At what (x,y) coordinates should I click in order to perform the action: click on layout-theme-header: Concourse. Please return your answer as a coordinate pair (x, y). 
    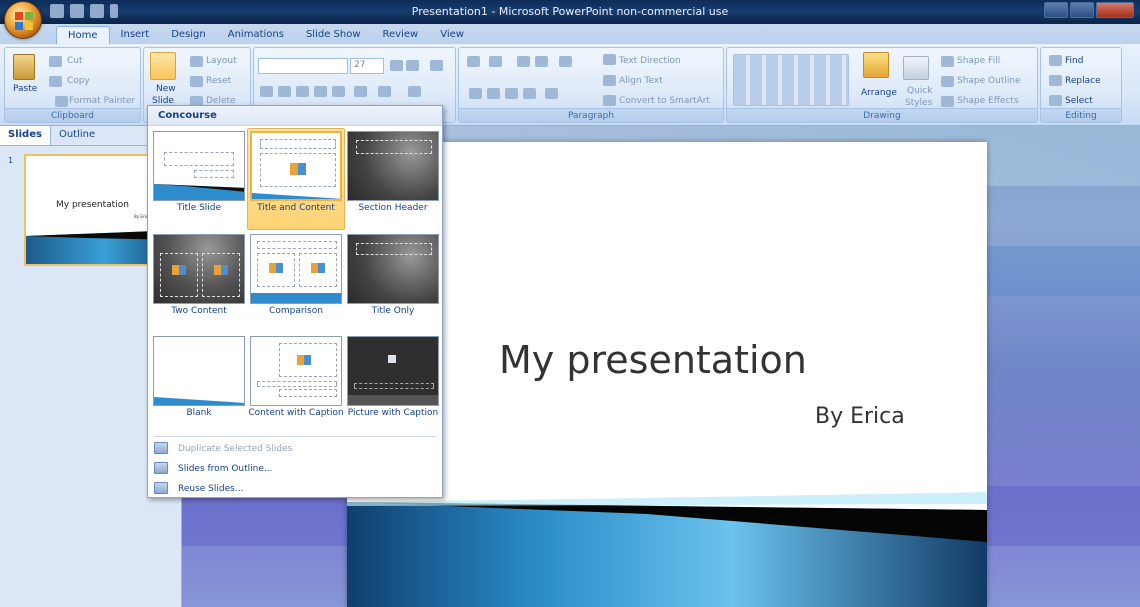
    Looking at the image, I should click on (295, 116).